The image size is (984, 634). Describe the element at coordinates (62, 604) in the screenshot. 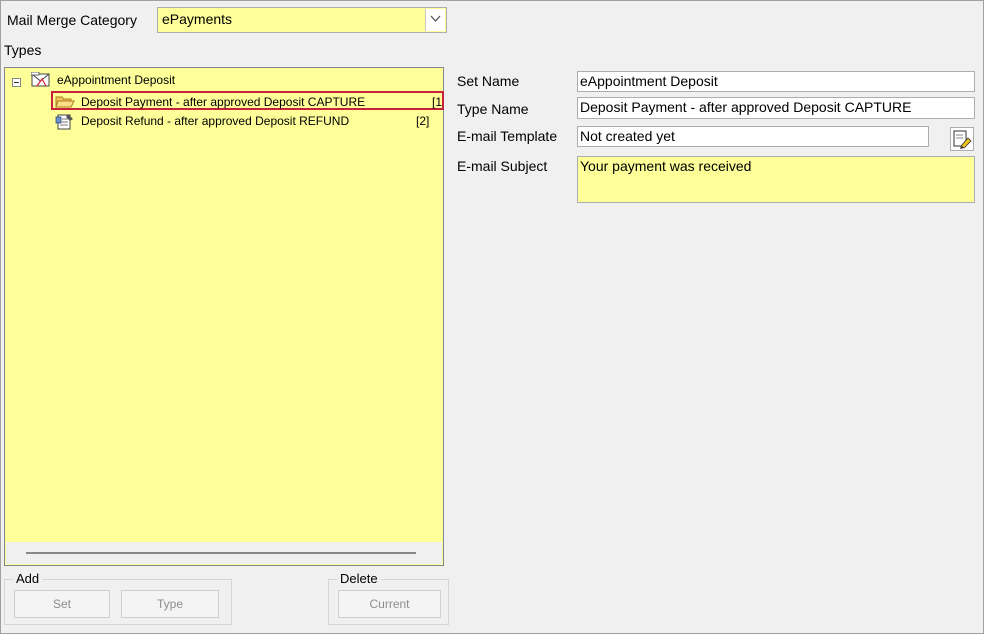

I see `add-set-button: Set` at that location.